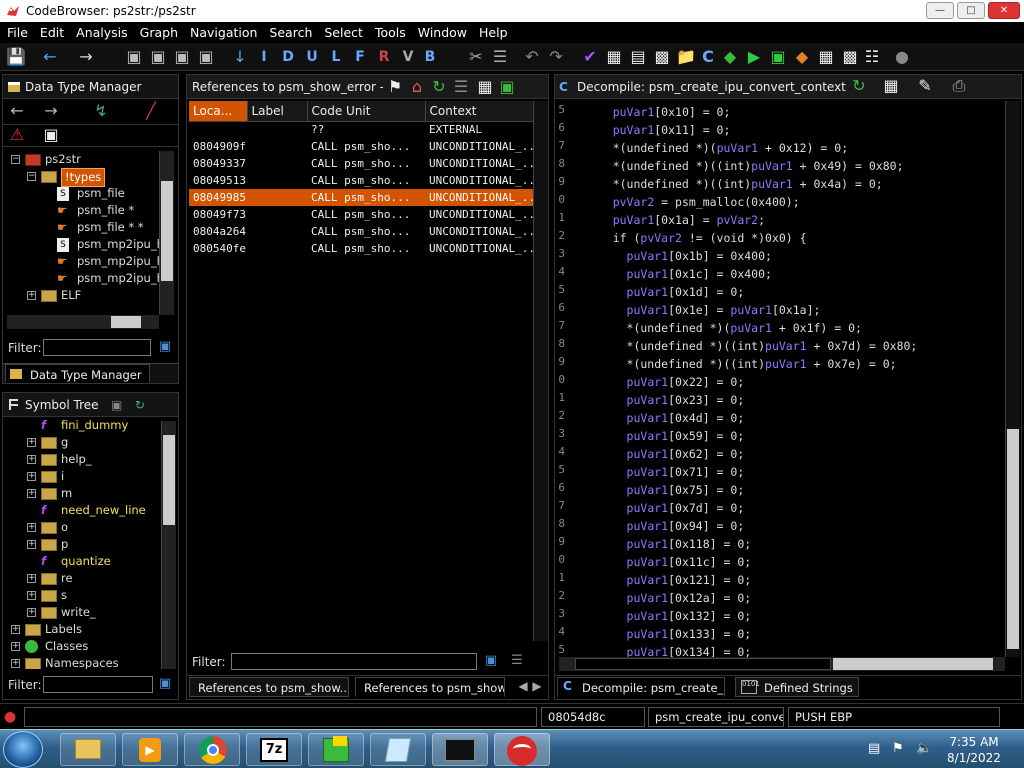 This screenshot has height=768, width=1024. Describe the element at coordinates (158, 57) in the screenshot. I see `nav-page-icon-2: ▣` at that location.